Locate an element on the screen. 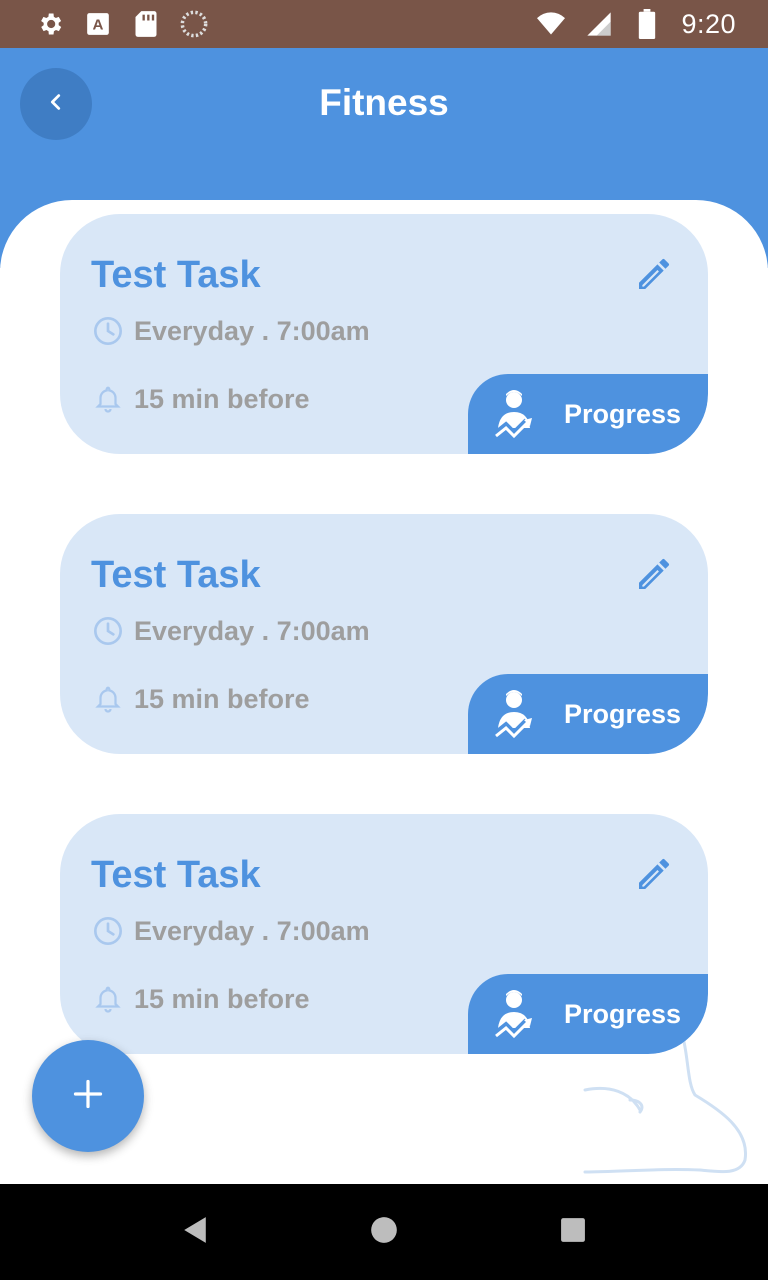  svg-text: A is located at coordinates (98, 24).